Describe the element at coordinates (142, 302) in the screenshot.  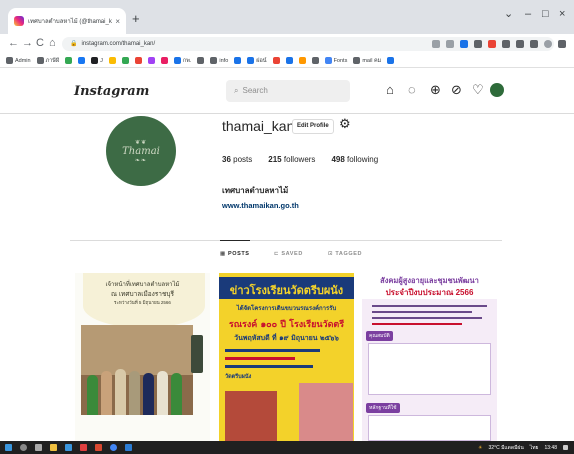
I see `post1-line3: ระหว่างวันที่ 5 มิถุนายน 2566` at that location.